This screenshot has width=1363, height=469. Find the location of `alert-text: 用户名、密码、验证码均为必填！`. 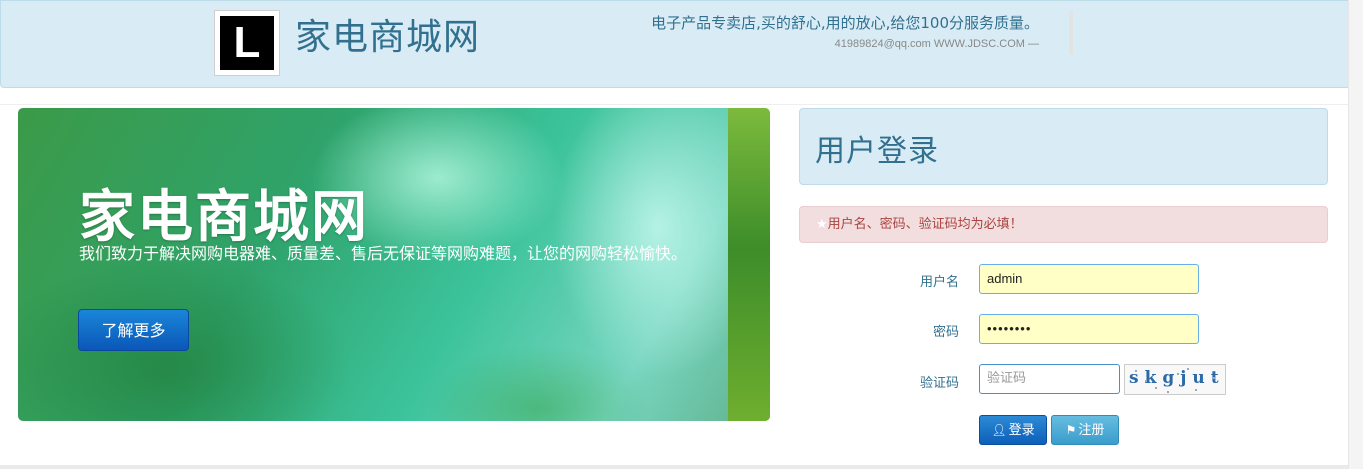

alert-text: 用户名、密码、验证码均为必填！ is located at coordinates (925, 224).